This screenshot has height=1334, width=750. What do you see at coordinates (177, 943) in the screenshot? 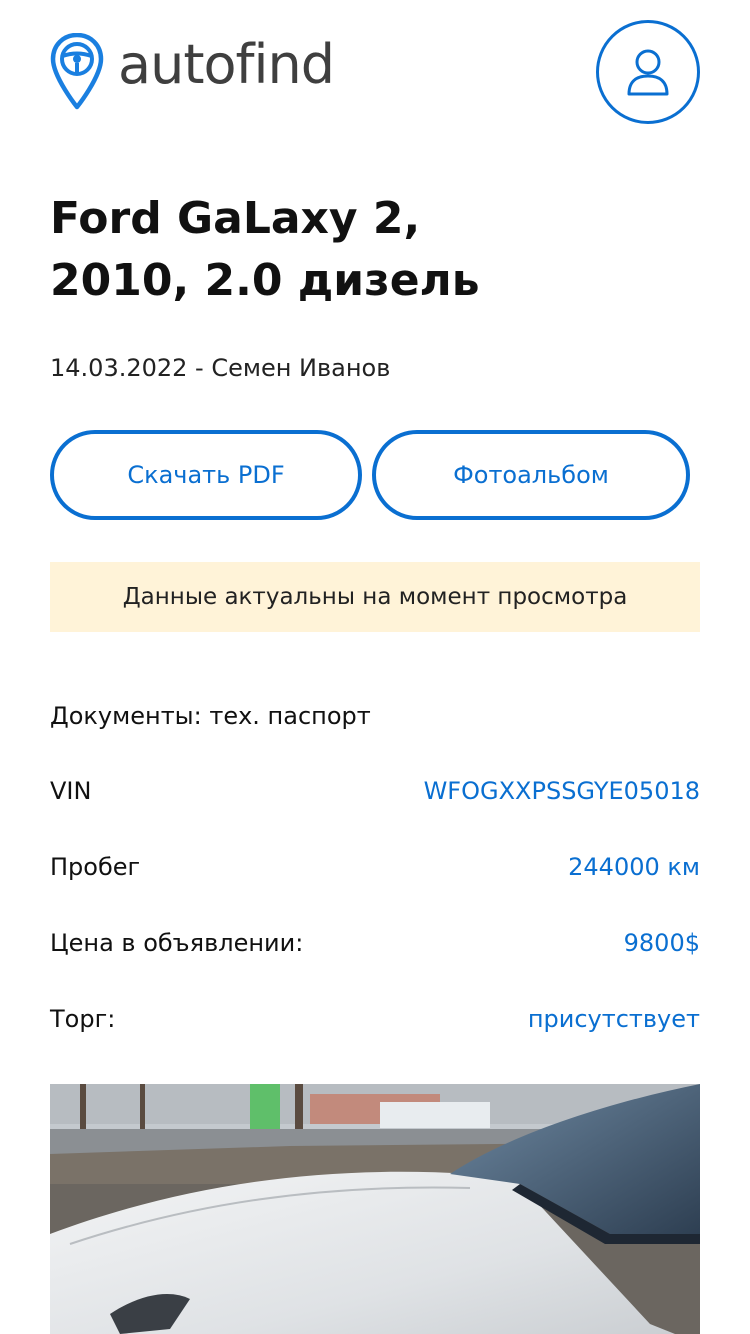
I see `price-label: Цена в объявлении:` at bounding box center [177, 943].